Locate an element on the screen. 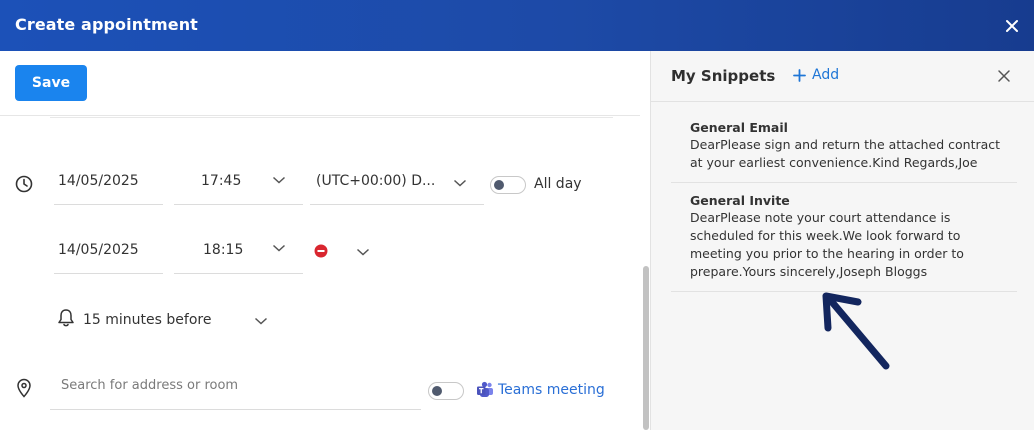  timezone-underline is located at coordinates (397, 204).